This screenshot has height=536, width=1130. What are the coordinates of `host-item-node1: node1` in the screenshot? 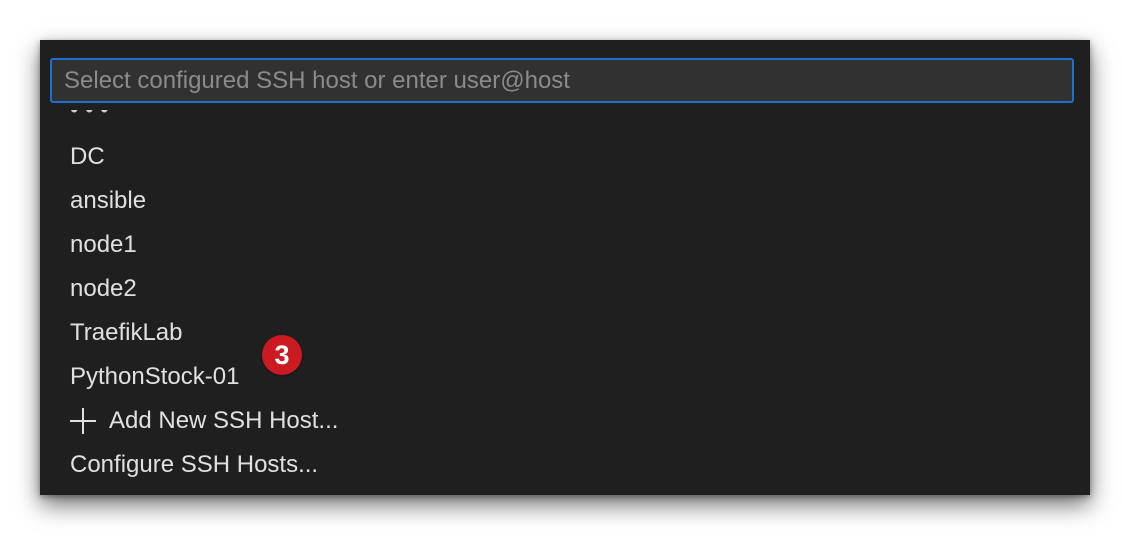 It's located at (565, 245).